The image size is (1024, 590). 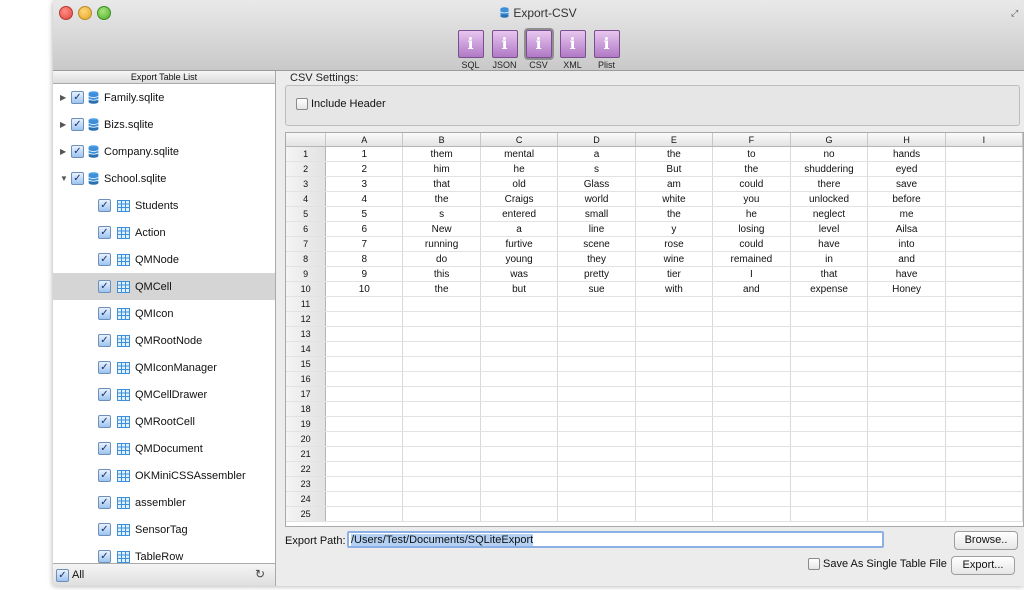 What do you see at coordinates (519, 140) in the screenshot?
I see `column-header: C` at bounding box center [519, 140].